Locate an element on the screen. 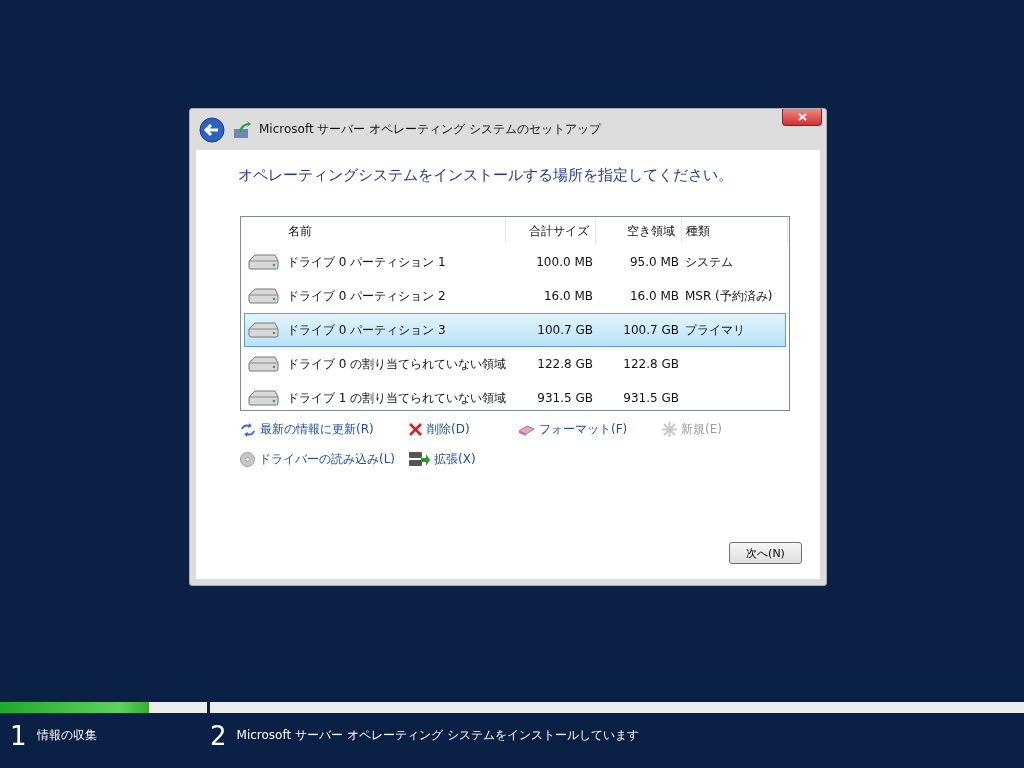 The width and height of the screenshot is (1024, 768). refresh-arrows-icon is located at coordinates (248, 429).